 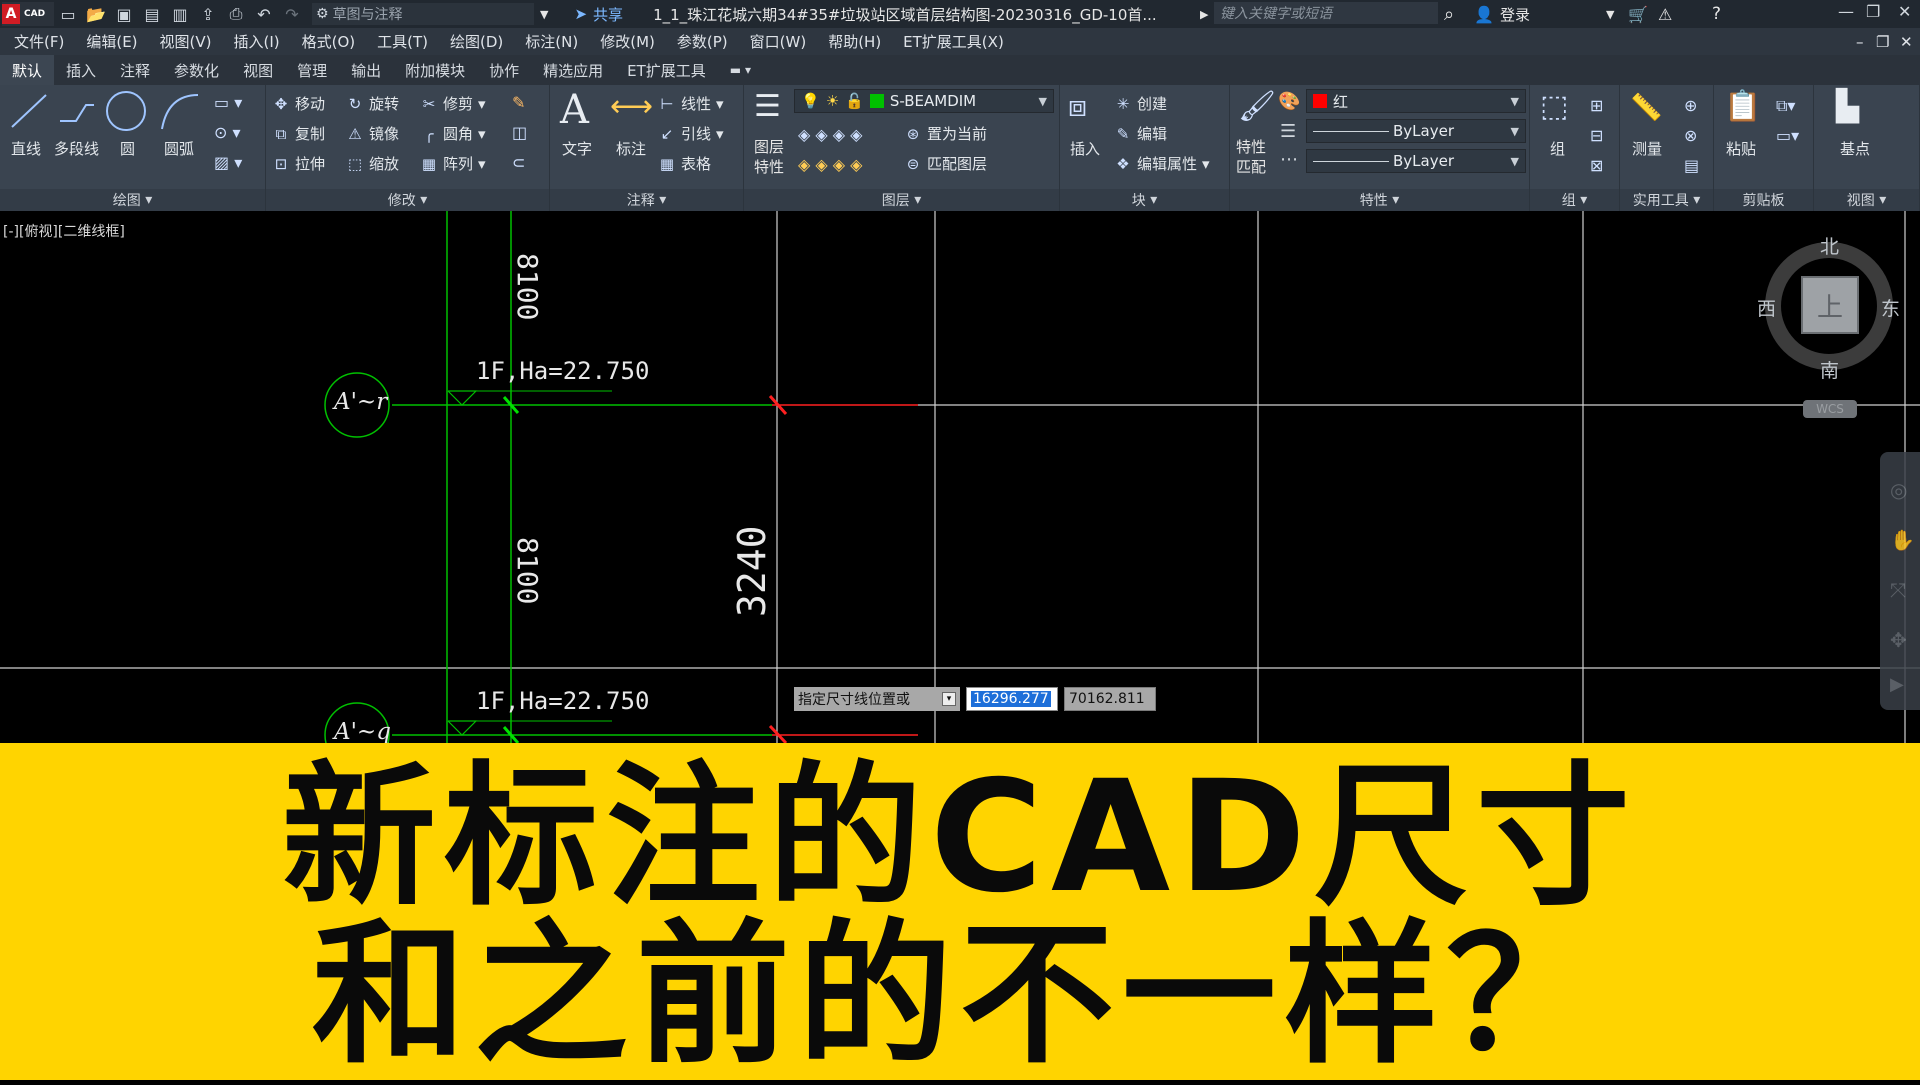 What do you see at coordinates (1898, 490) in the screenshot?
I see `steering-wheel-icon: ◎` at bounding box center [1898, 490].